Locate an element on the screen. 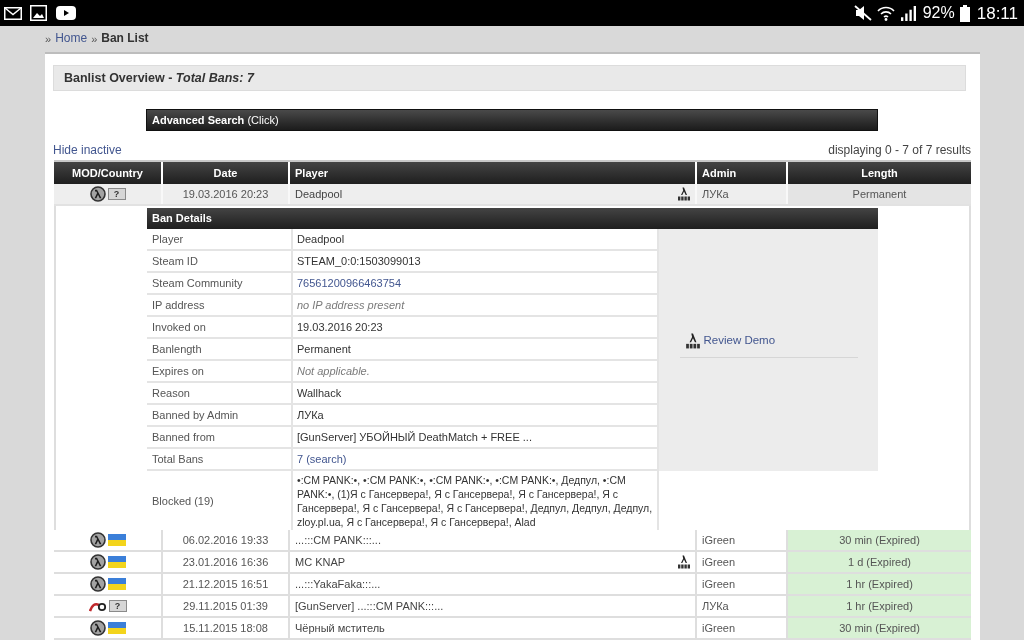 This screenshot has width=1024, height=640. field-link: 76561200966463754 is located at coordinates (476, 284).